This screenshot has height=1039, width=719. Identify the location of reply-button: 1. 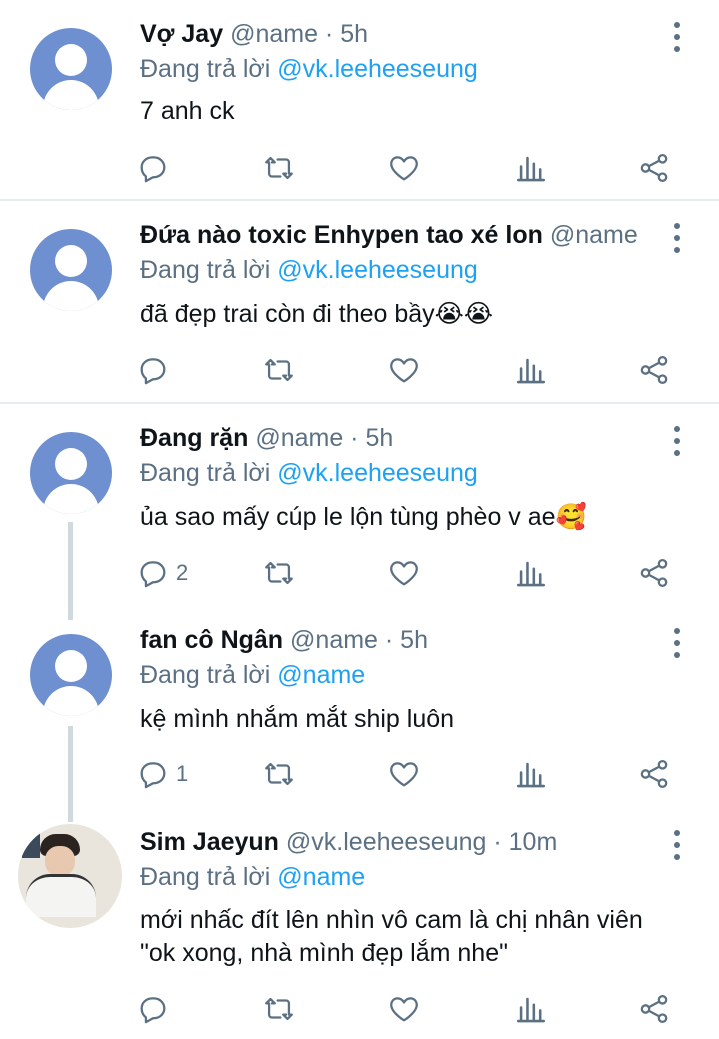
(162, 774).